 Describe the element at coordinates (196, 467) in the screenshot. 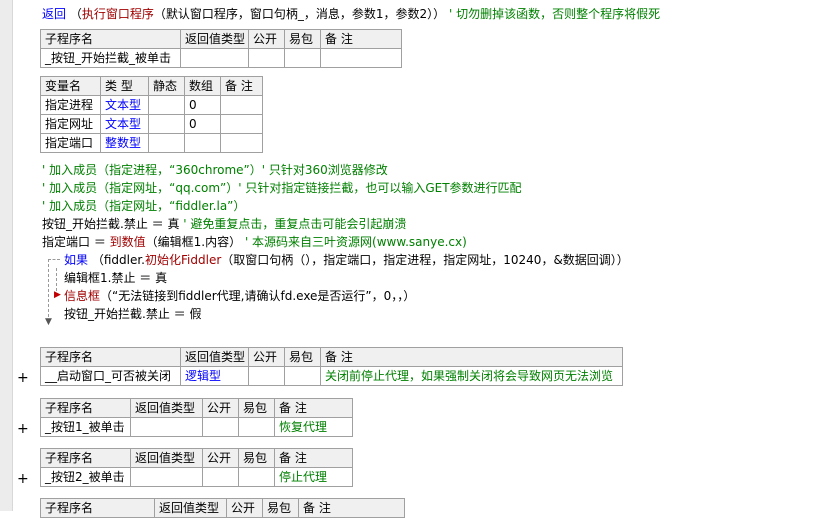

I see `sub-table-button2: 子程序名 返回值类型 公开 易包 备 注 _按钮2_被单击 停止代理` at that location.